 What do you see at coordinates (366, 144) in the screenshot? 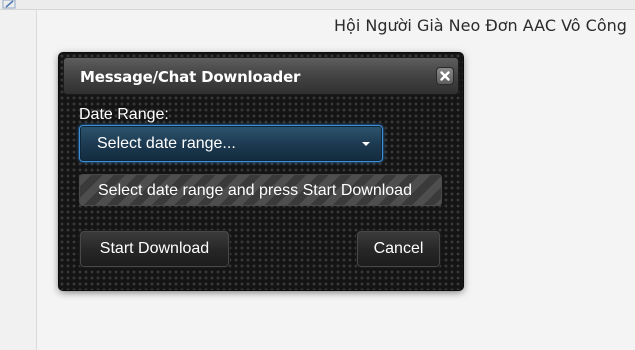
I see `chevron-down-icon` at bounding box center [366, 144].